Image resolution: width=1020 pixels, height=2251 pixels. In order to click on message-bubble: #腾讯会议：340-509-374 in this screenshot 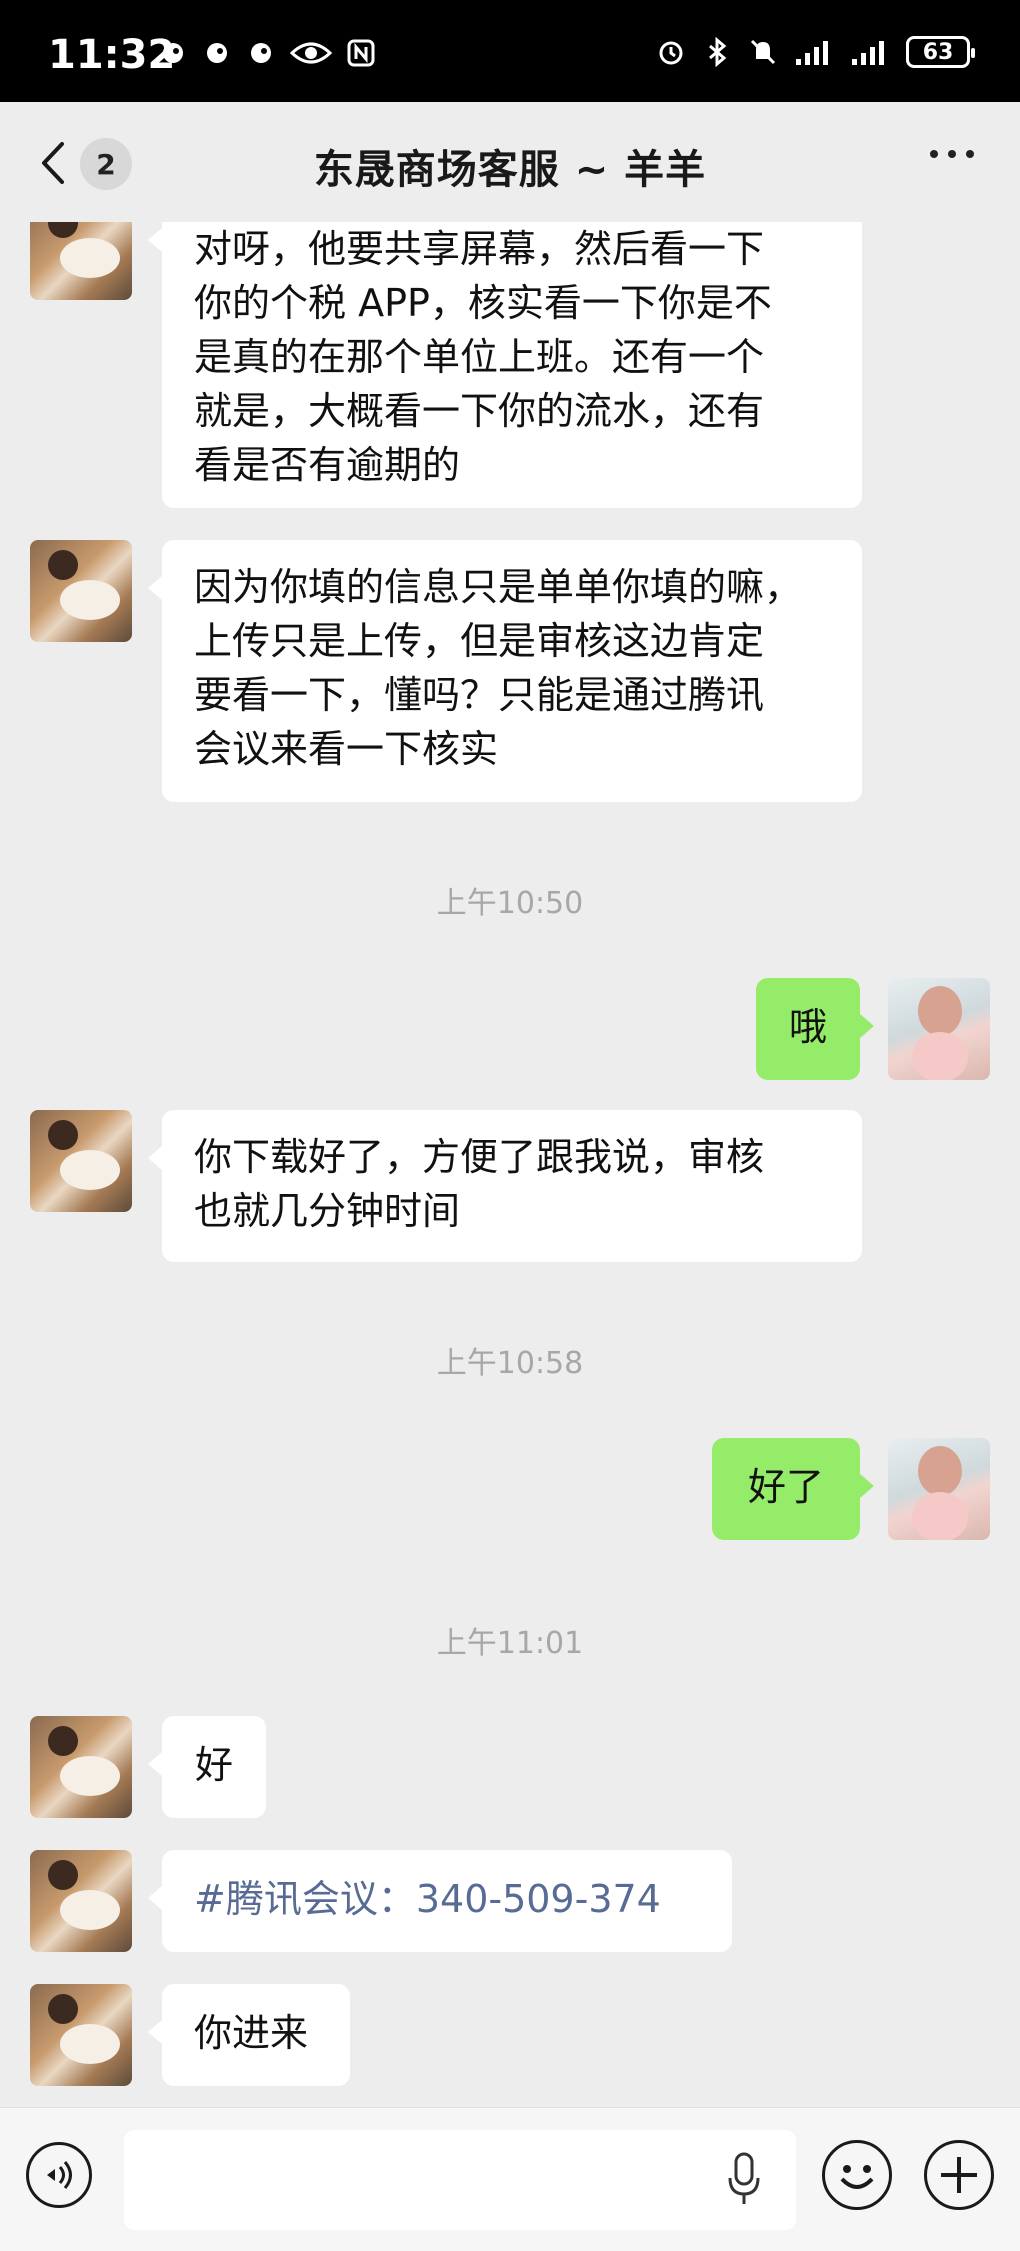, I will do `click(440, 1901)`.